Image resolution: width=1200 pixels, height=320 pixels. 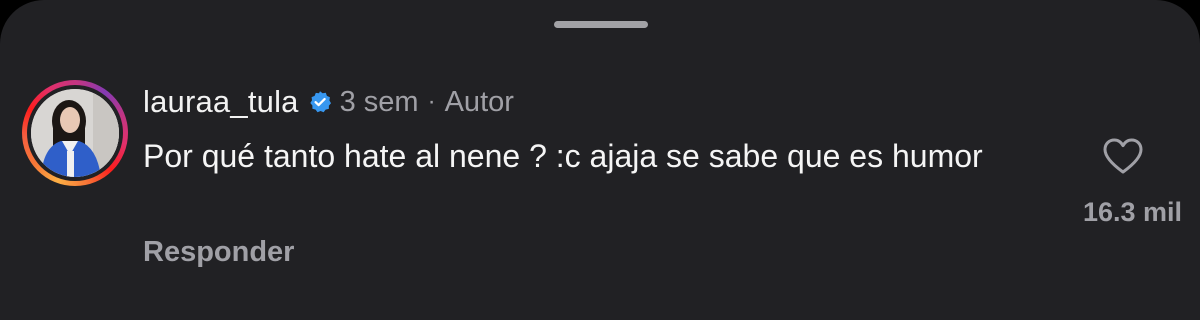 What do you see at coordinates (218, 252) in the screenshot?
I see `reply-button: Responder` at bounding box center [218, 252].